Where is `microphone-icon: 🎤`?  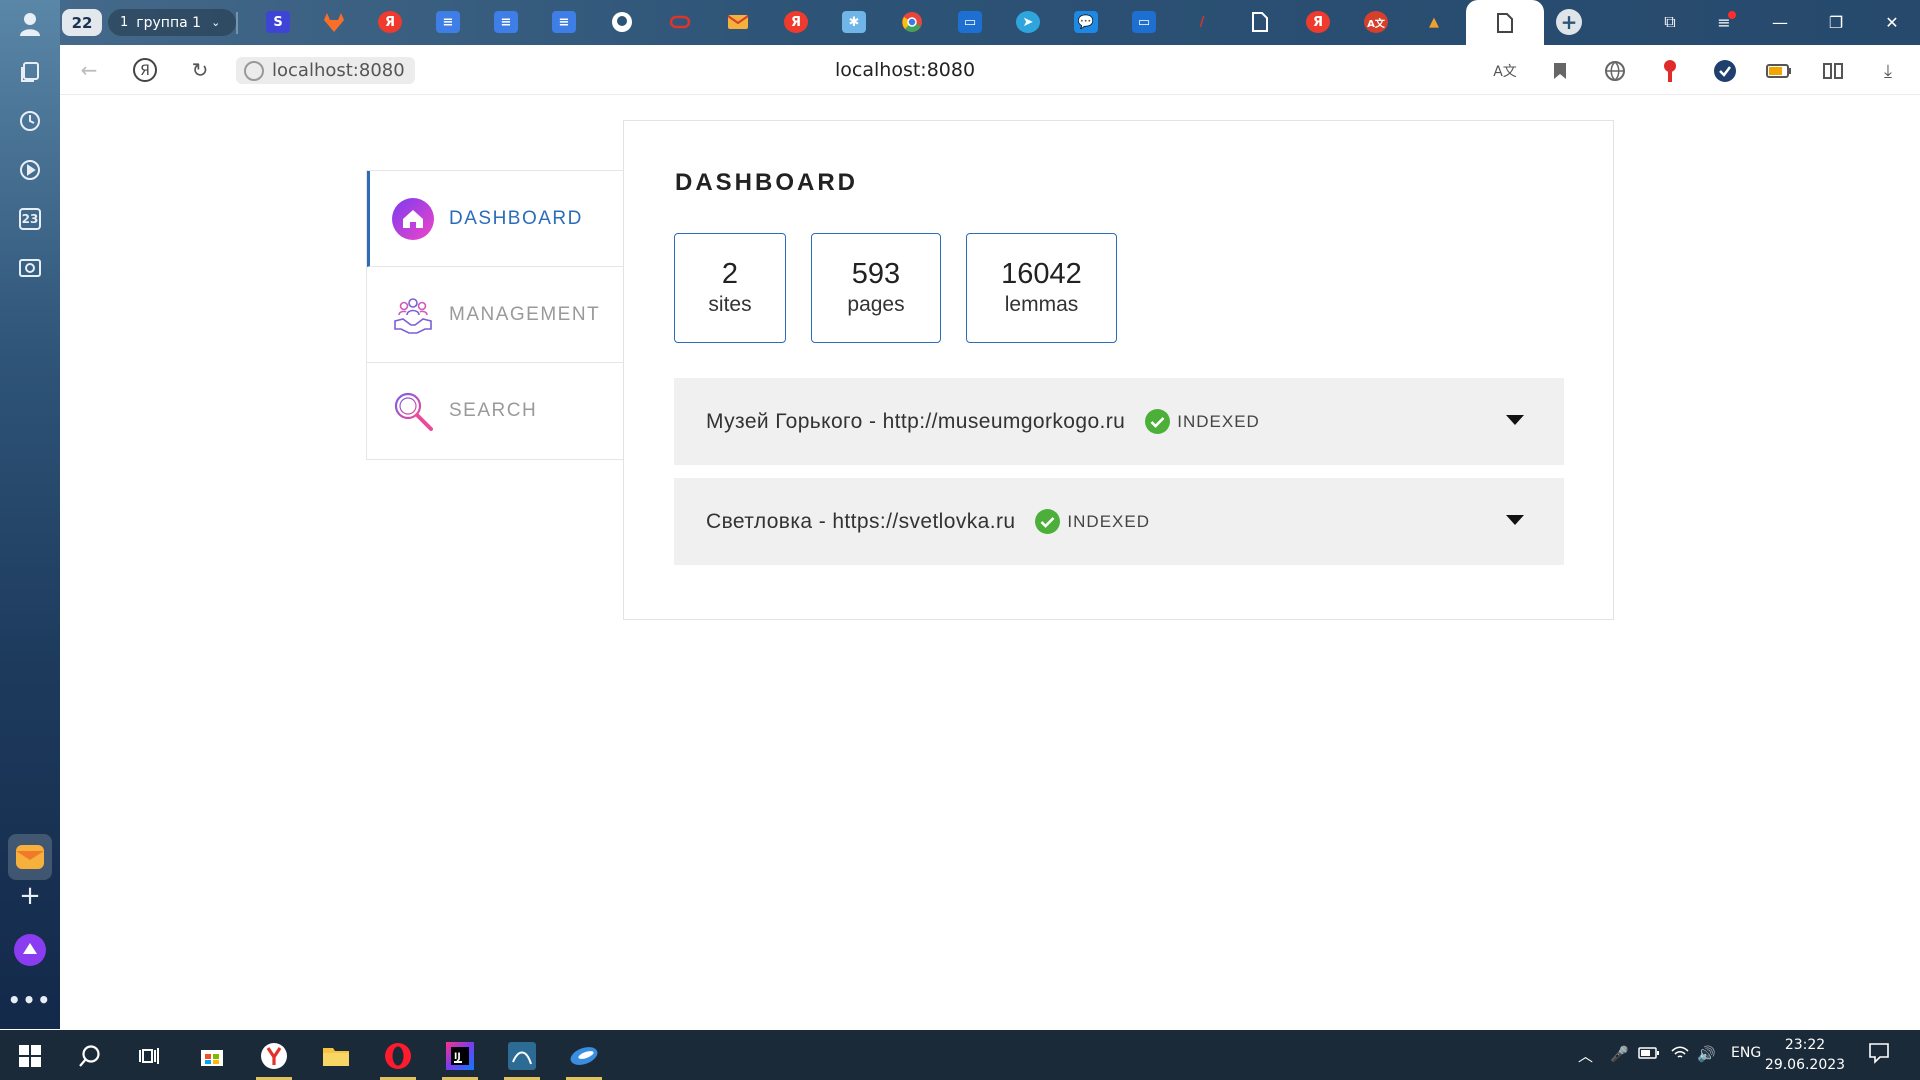 microphone-icon: 🎤 is located at coordinates (1619, 1054).